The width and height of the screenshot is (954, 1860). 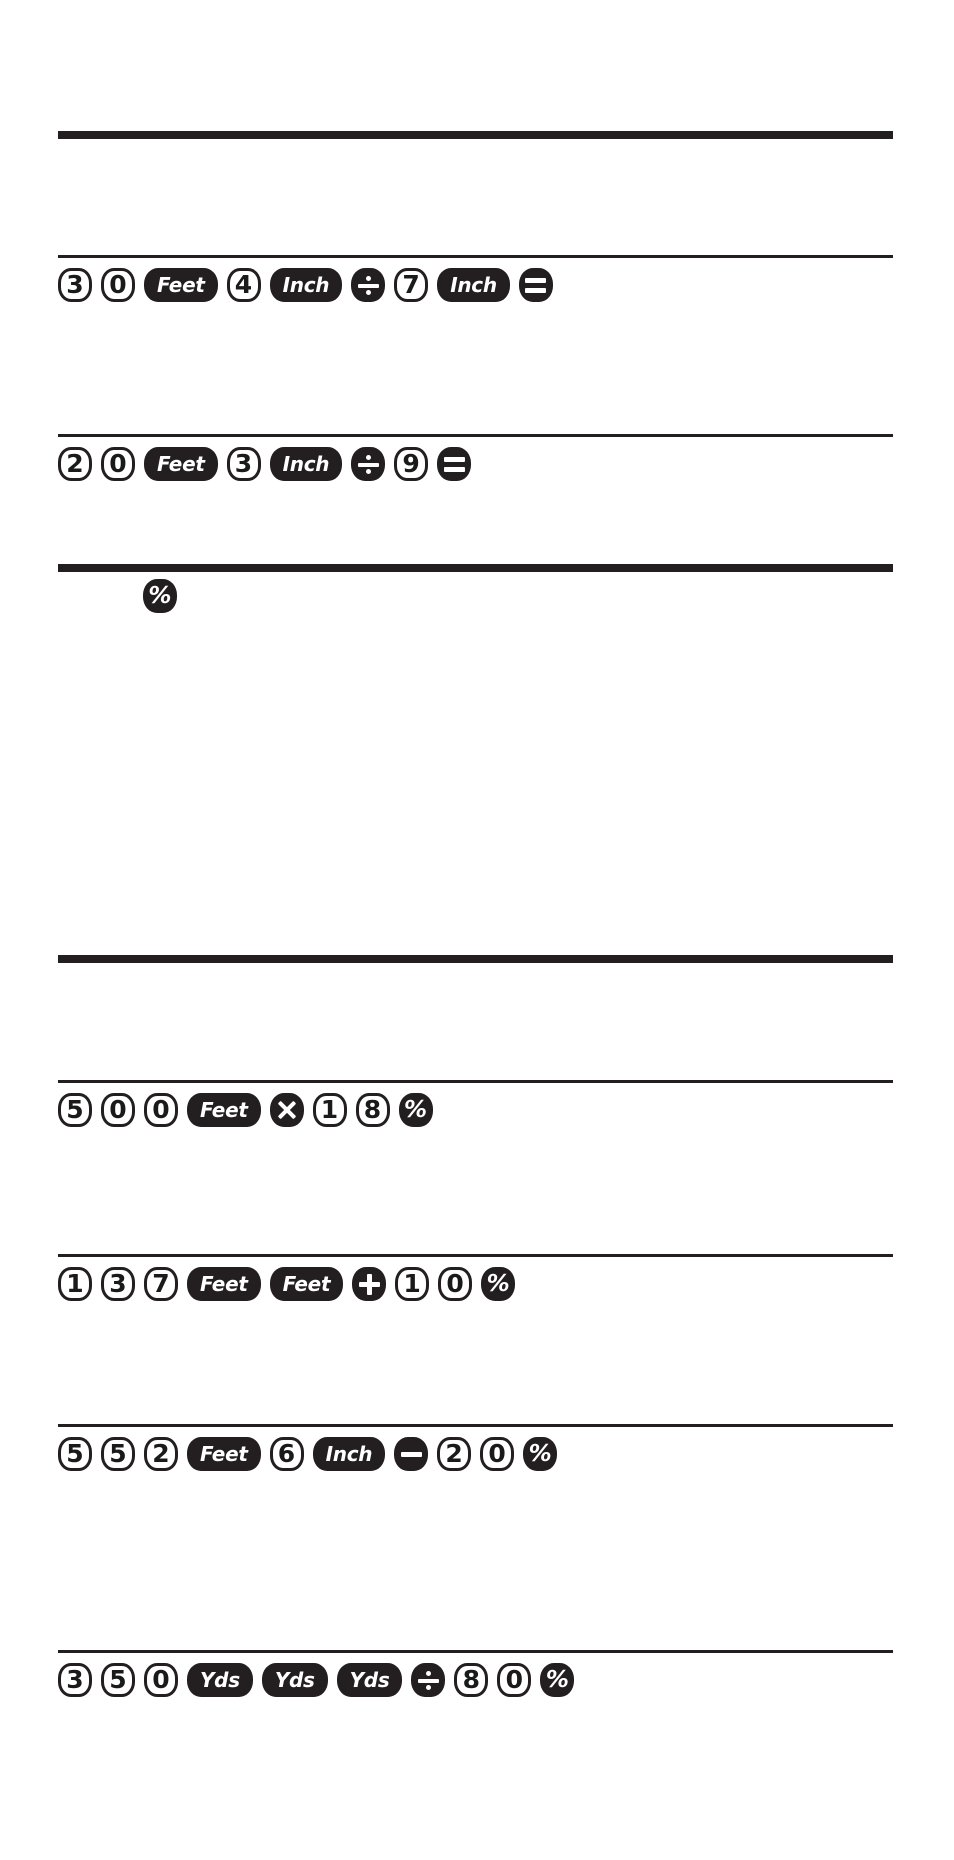 What do you see at coordinates (308, 1454) in the screenshot?
I see `sequence-feet-inch-minus-percent: 5 5 2 Feet 6 Inch 2 0%` at bounding box center [308, 1454].